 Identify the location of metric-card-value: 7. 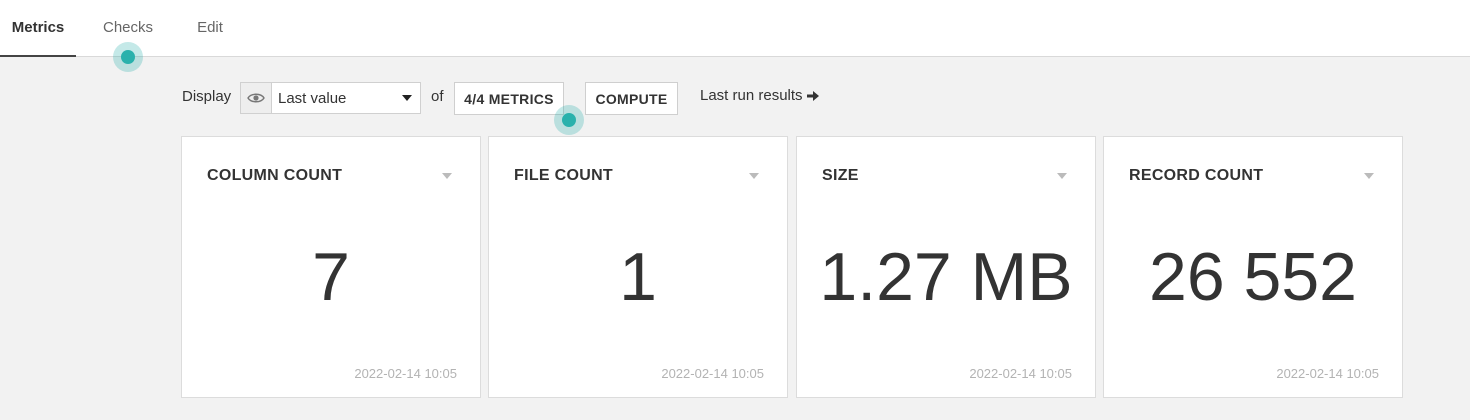
(331, 277).